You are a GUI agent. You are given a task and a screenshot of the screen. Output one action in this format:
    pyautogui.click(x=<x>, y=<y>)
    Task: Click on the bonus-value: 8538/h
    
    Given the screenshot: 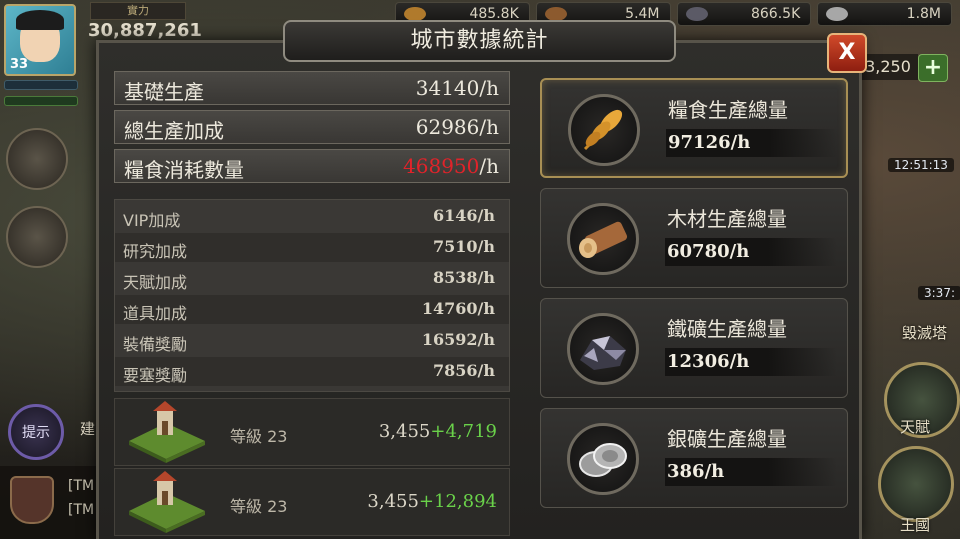 What is the action you would take?
    pyautogui.click(x=463, y=277)
    